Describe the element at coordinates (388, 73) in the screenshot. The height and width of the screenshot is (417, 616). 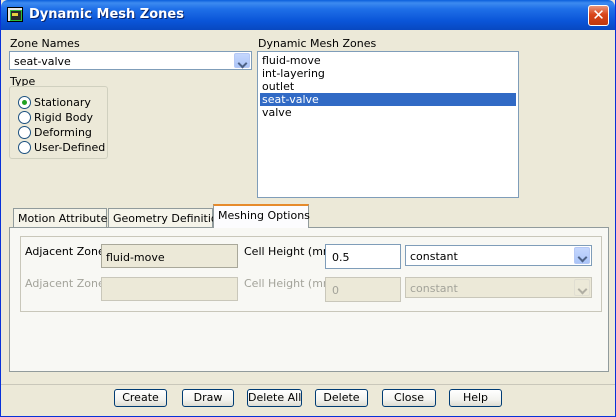
I see `list-item: int-layering` at that location.